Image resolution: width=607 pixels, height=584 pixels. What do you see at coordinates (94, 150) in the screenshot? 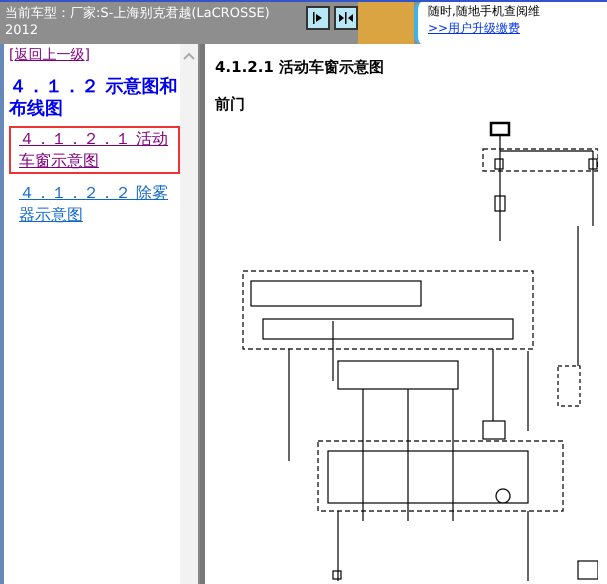
I see `nav-link: ４．１．２．１ 活动车窗示意图` at bounding box center [94, 150].